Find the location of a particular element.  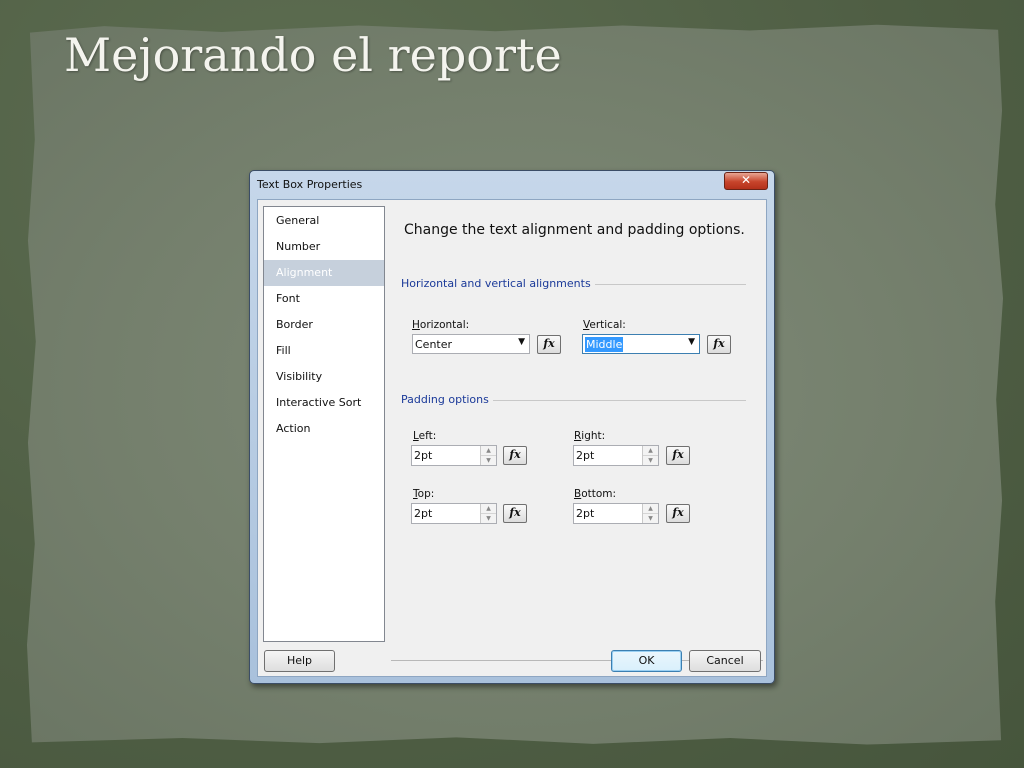

nav-item-action: Action is located at coordinates (324, 429).